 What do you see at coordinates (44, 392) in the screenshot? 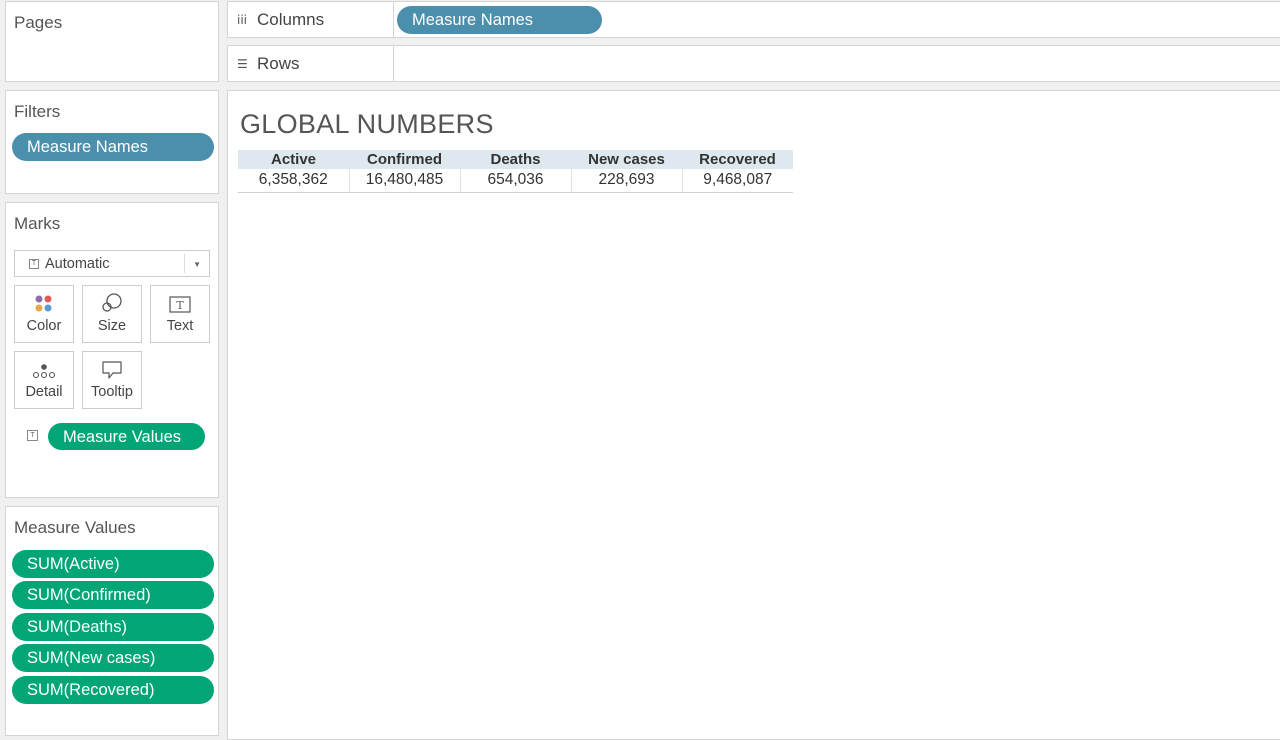
I see `detail-label: Detail` at bounding box center [44, 392].